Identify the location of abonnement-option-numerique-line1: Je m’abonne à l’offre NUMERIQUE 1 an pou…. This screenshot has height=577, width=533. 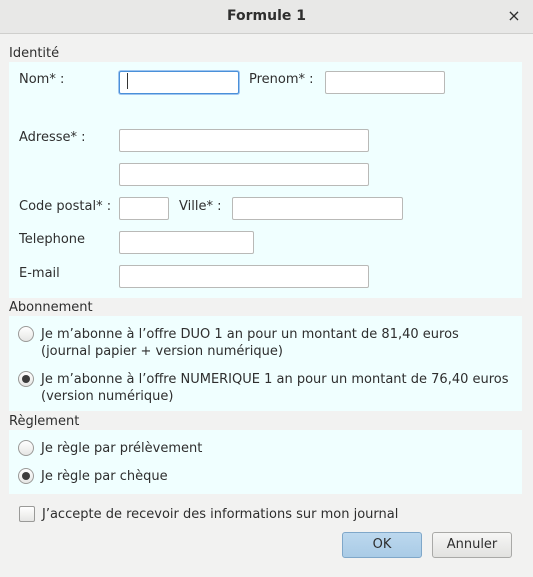
(275, 379).